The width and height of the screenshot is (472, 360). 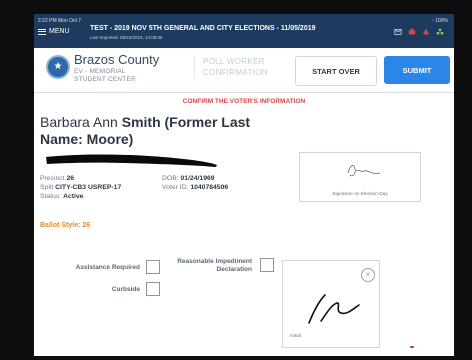 What do you see at coordinates (364, 171) in the screenshot?
I see `signature-image` at bounding box center [364, 171].